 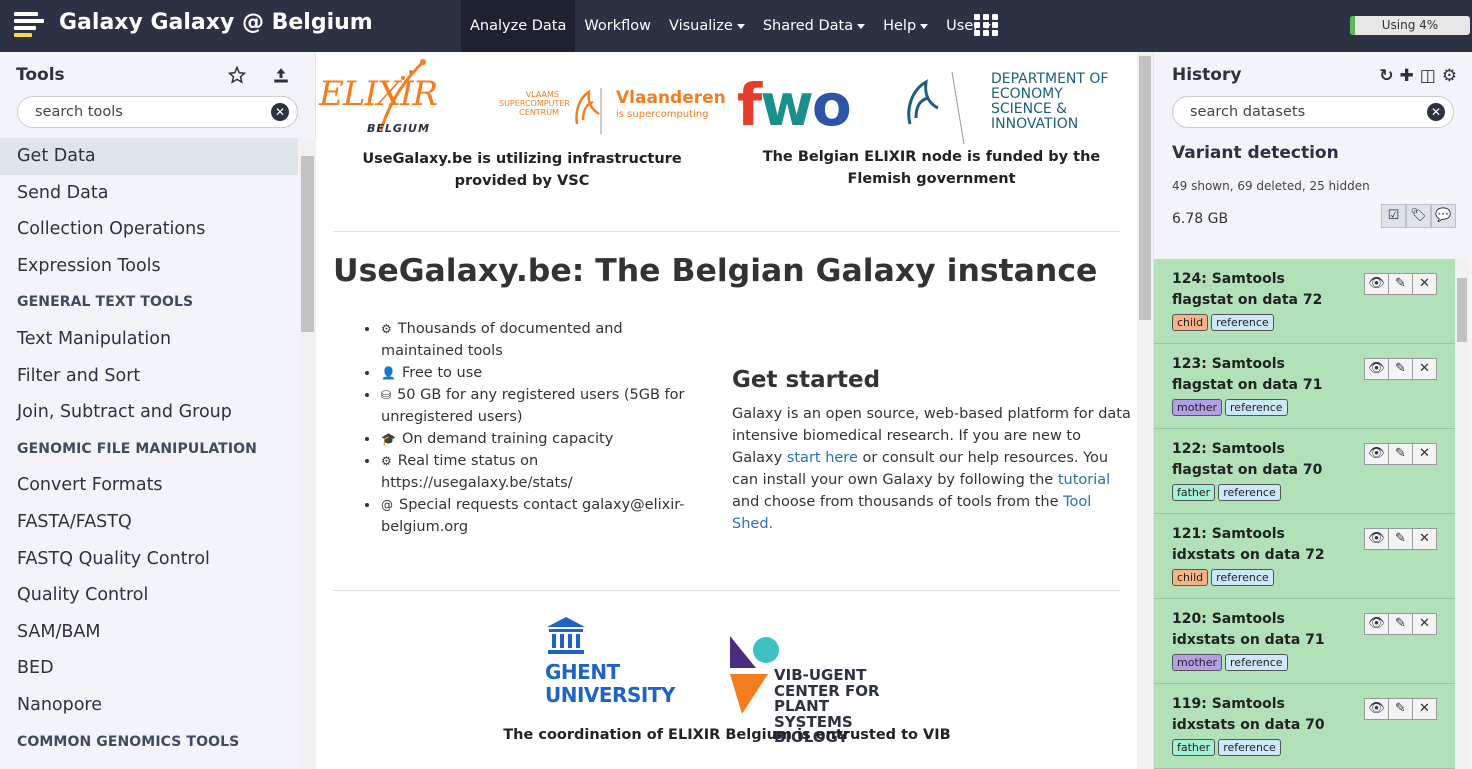 I want to click on dataset-title: 120: Samtools idxstats on data 71, so click(x=1261, y=630).